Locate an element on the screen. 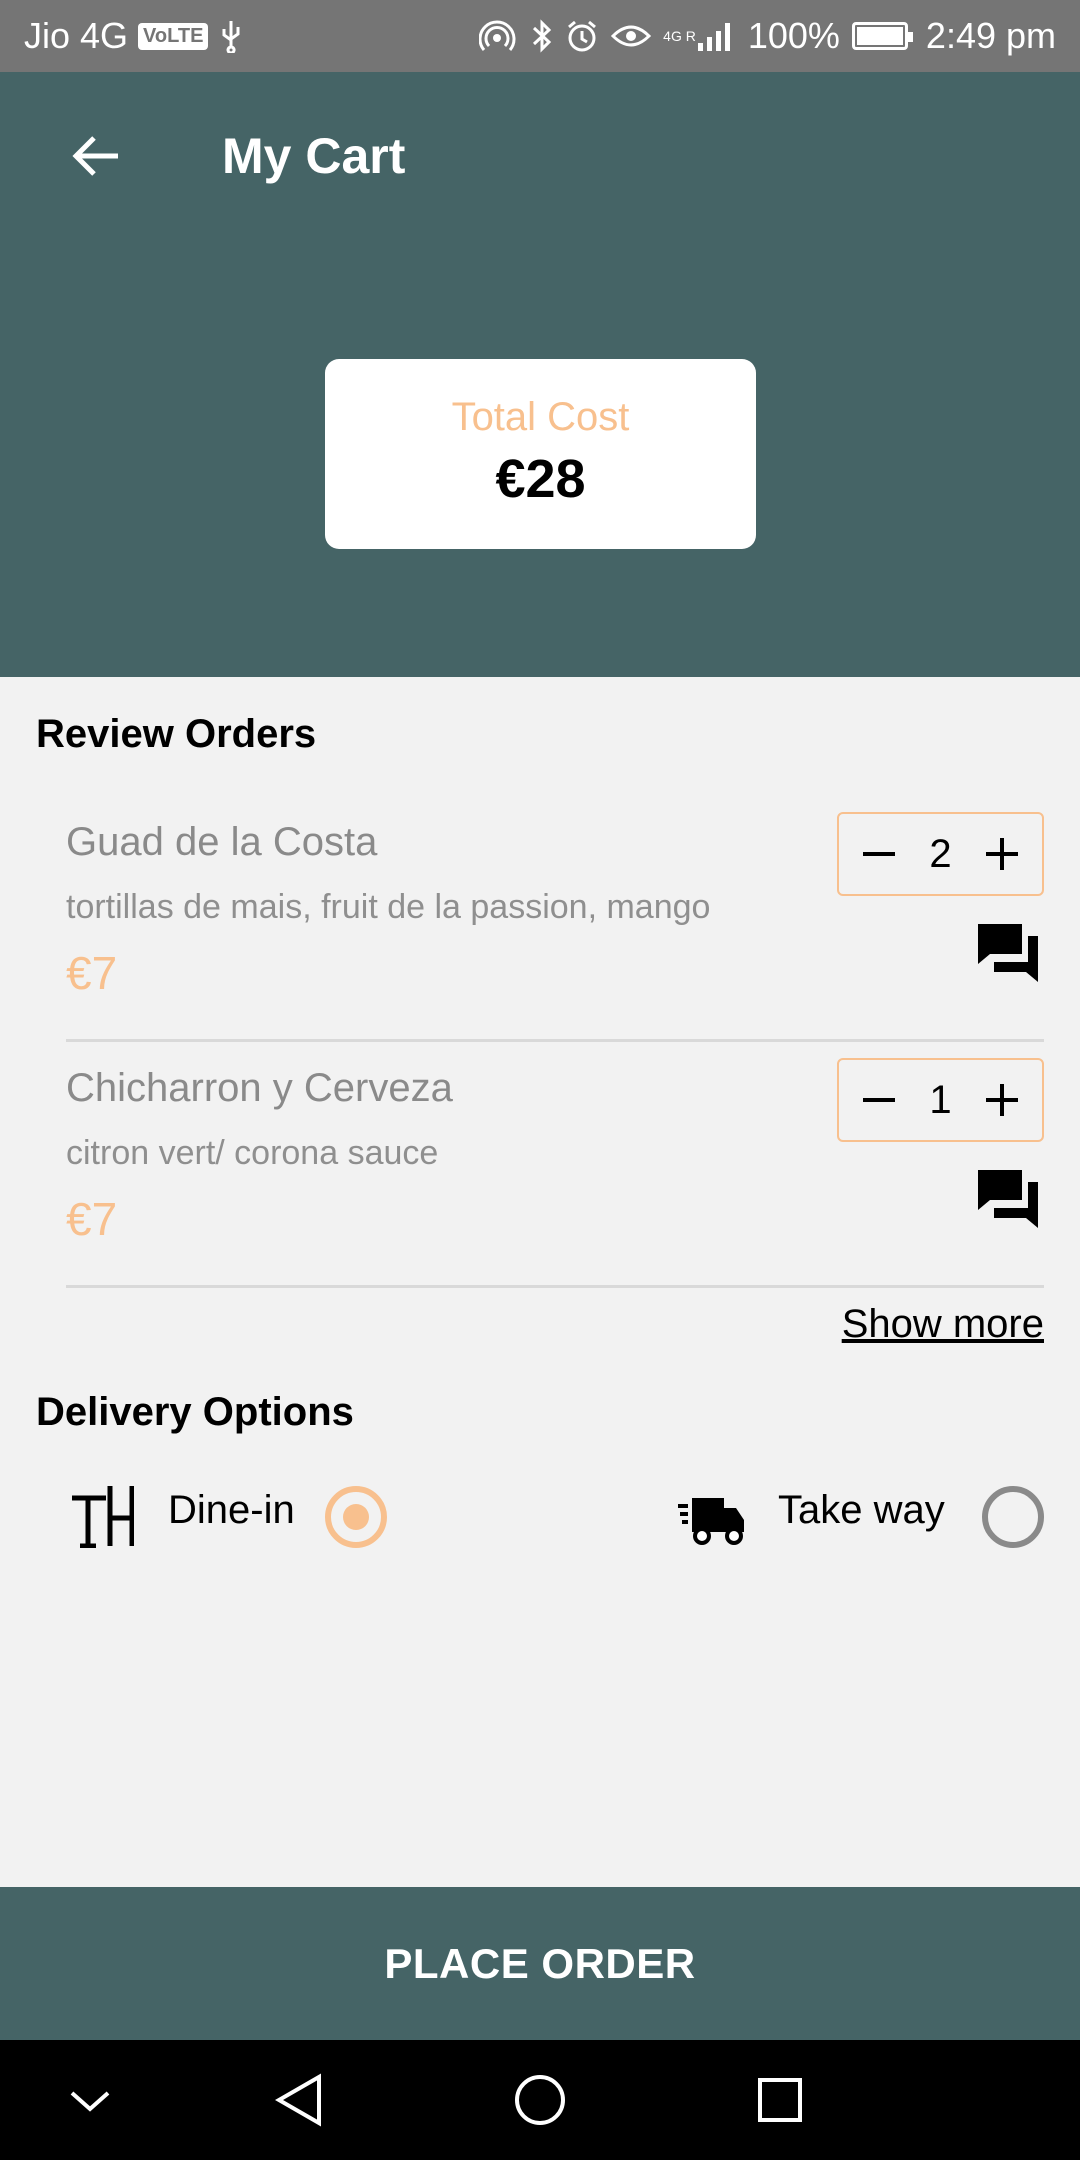  bluetooth-icon is located at coordinates (542, 36).